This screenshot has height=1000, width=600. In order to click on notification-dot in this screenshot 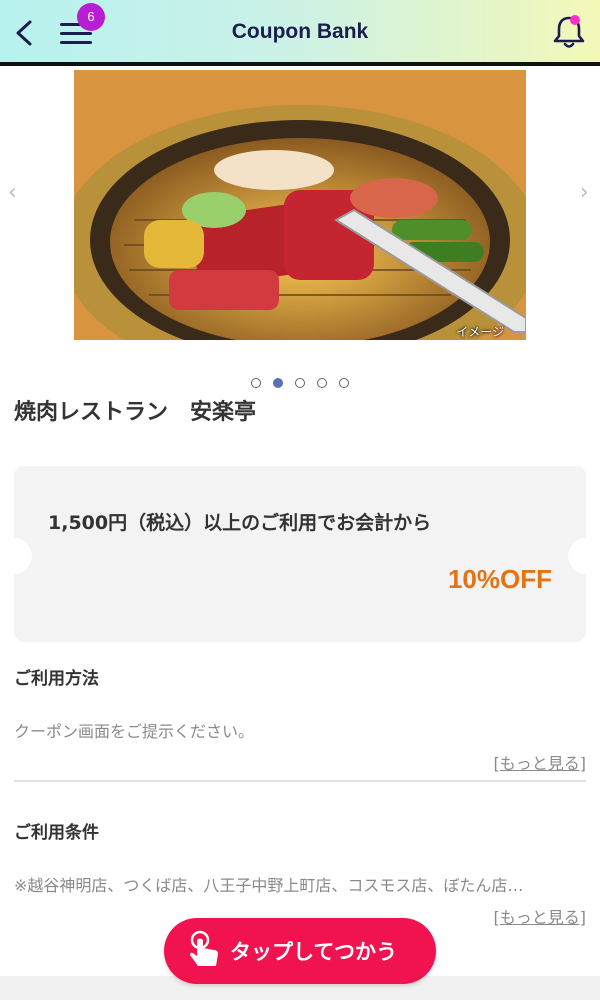, I will do `click(575, 20)`.